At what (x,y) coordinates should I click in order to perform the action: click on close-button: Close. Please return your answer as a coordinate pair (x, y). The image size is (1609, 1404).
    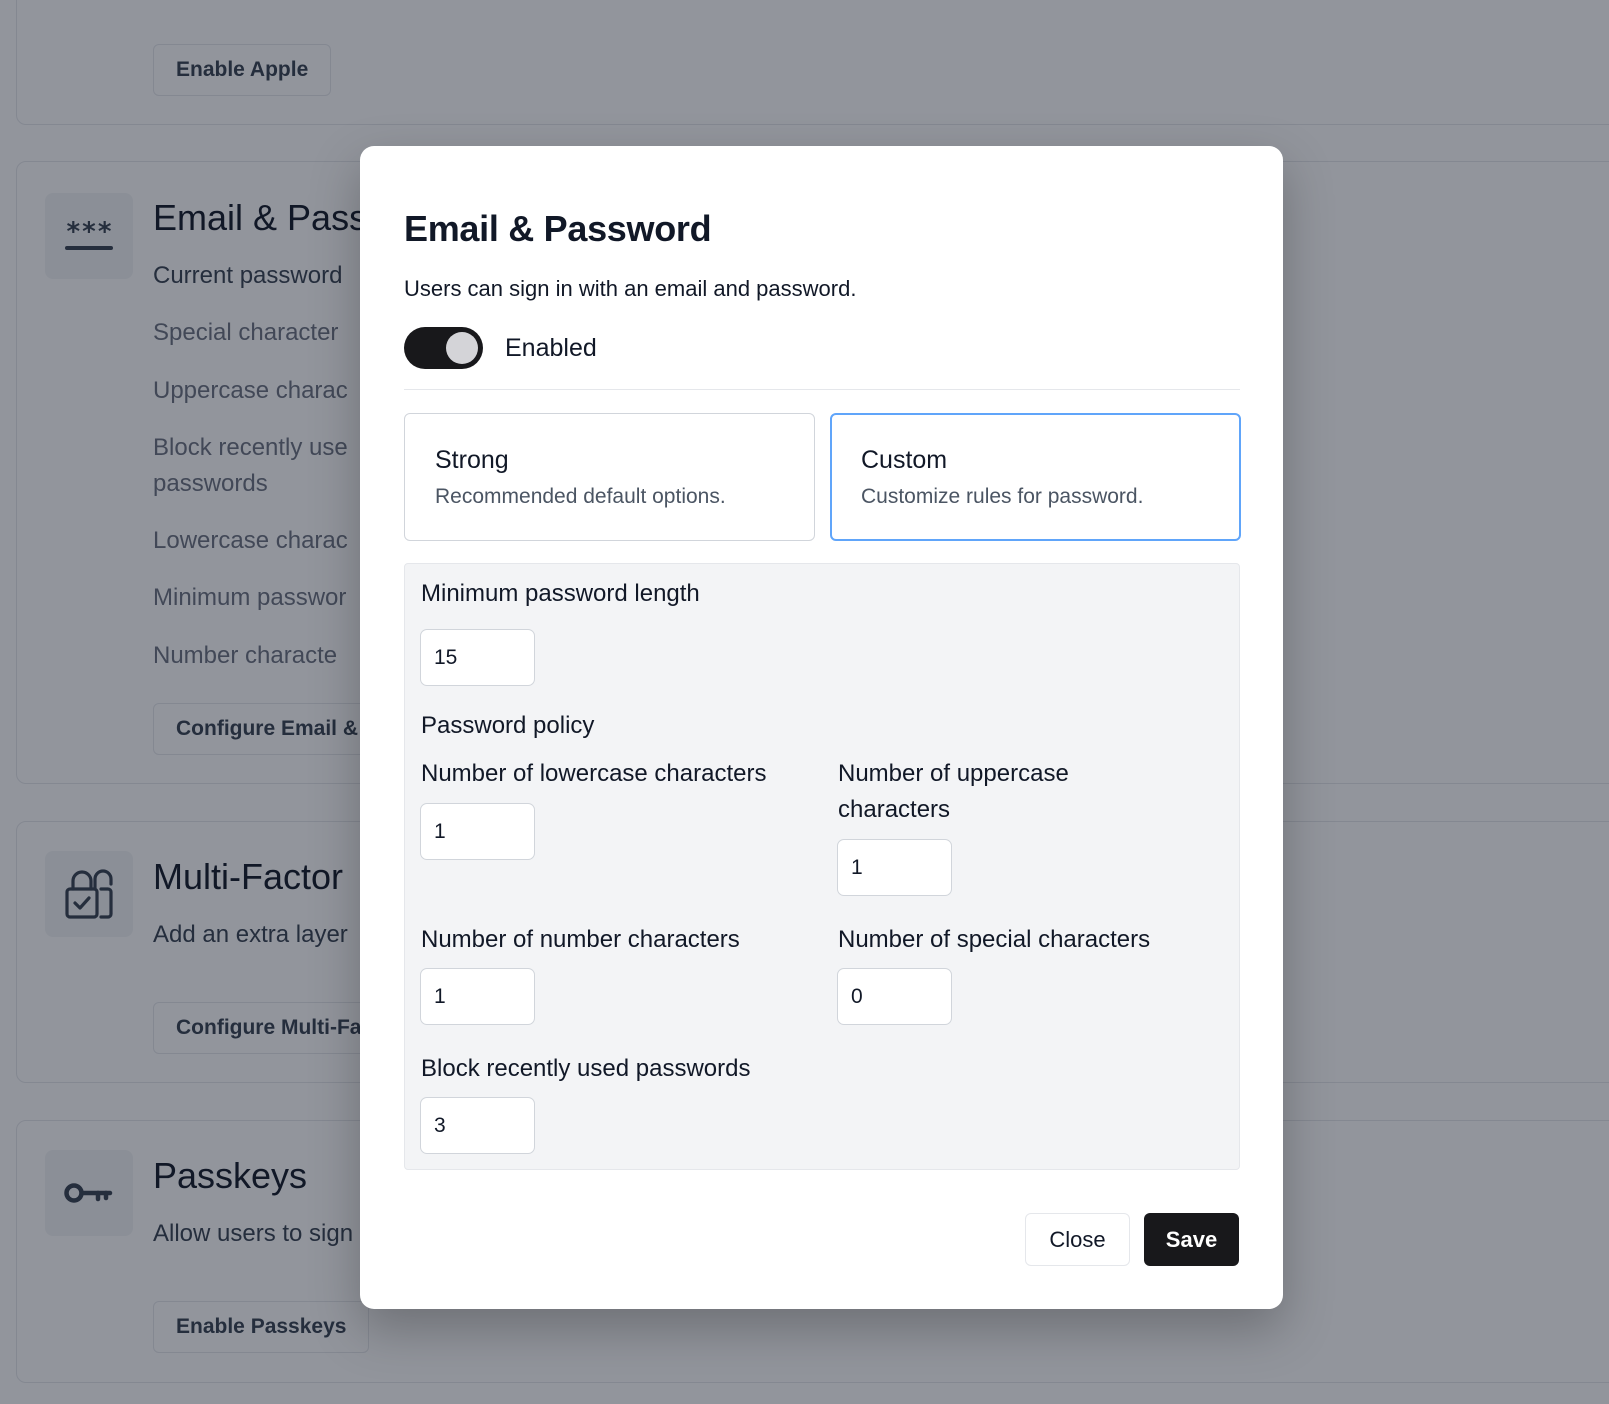
    Looking at the image, I should click on (1077, 1239).